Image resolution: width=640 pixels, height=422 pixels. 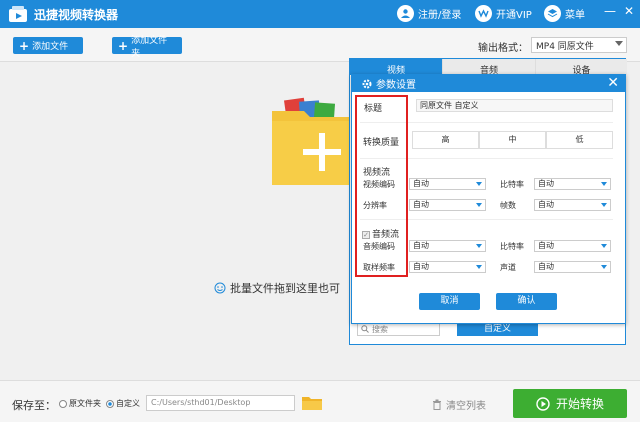 I want to click on title-input: 同原文件 自定义, so click(x=514, y=105).